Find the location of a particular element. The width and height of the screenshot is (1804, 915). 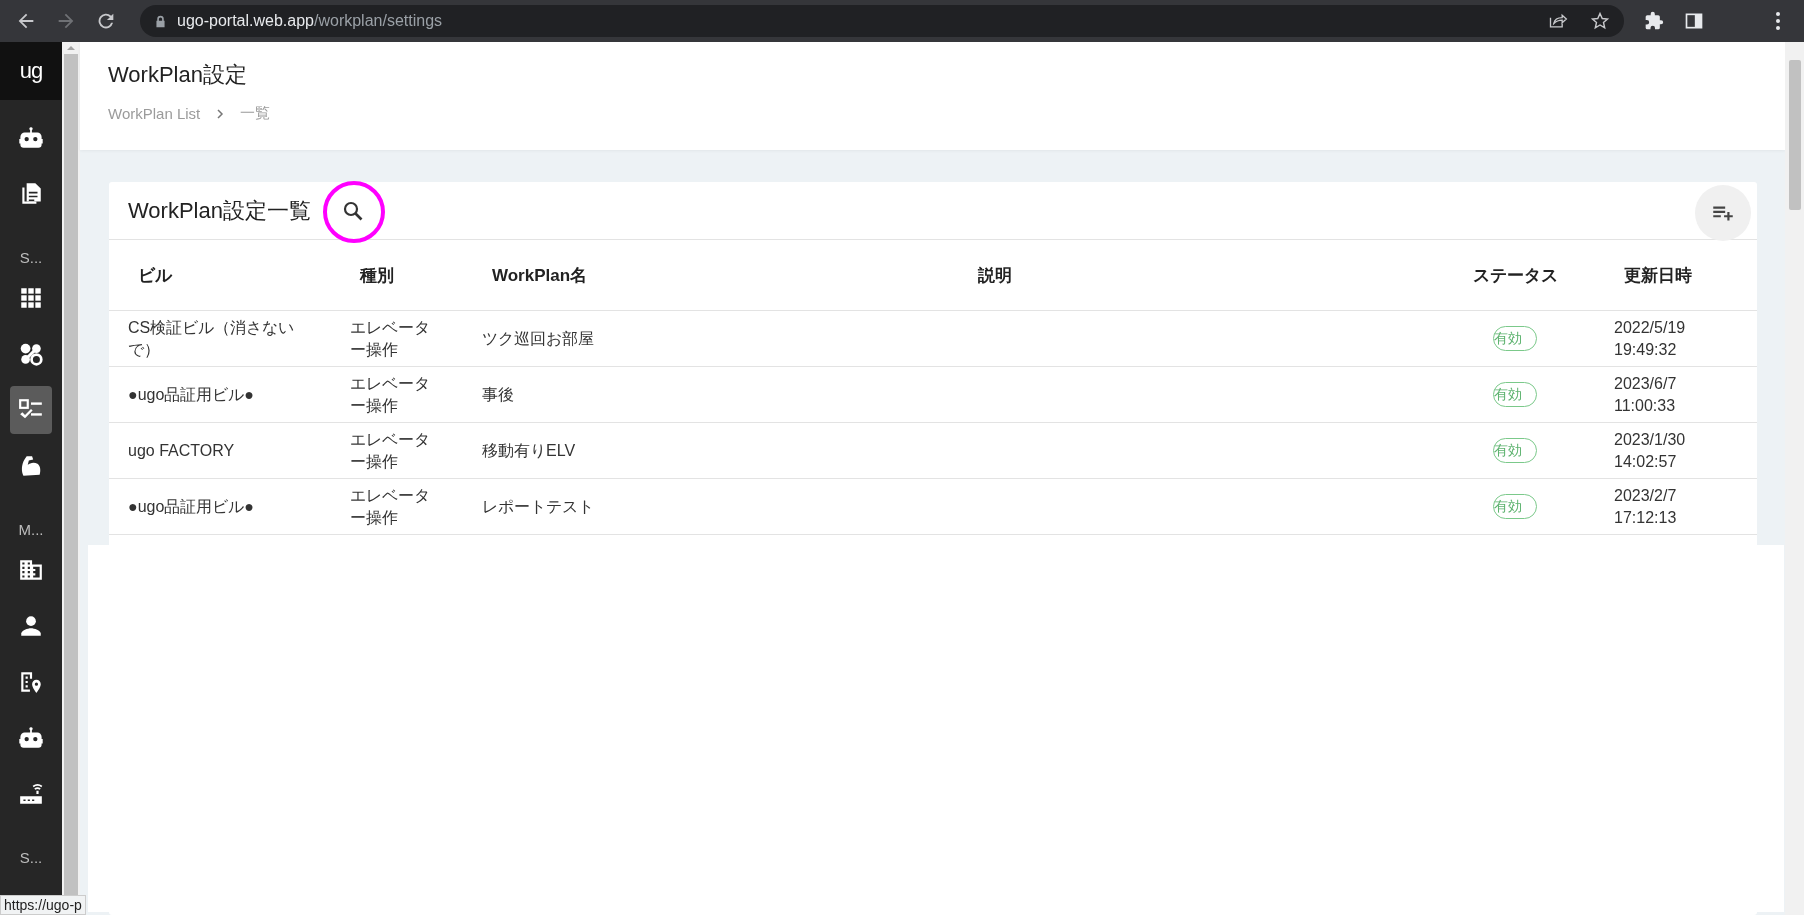

url-tooltip: https://ugo-p is located at coordinates (43, 905).